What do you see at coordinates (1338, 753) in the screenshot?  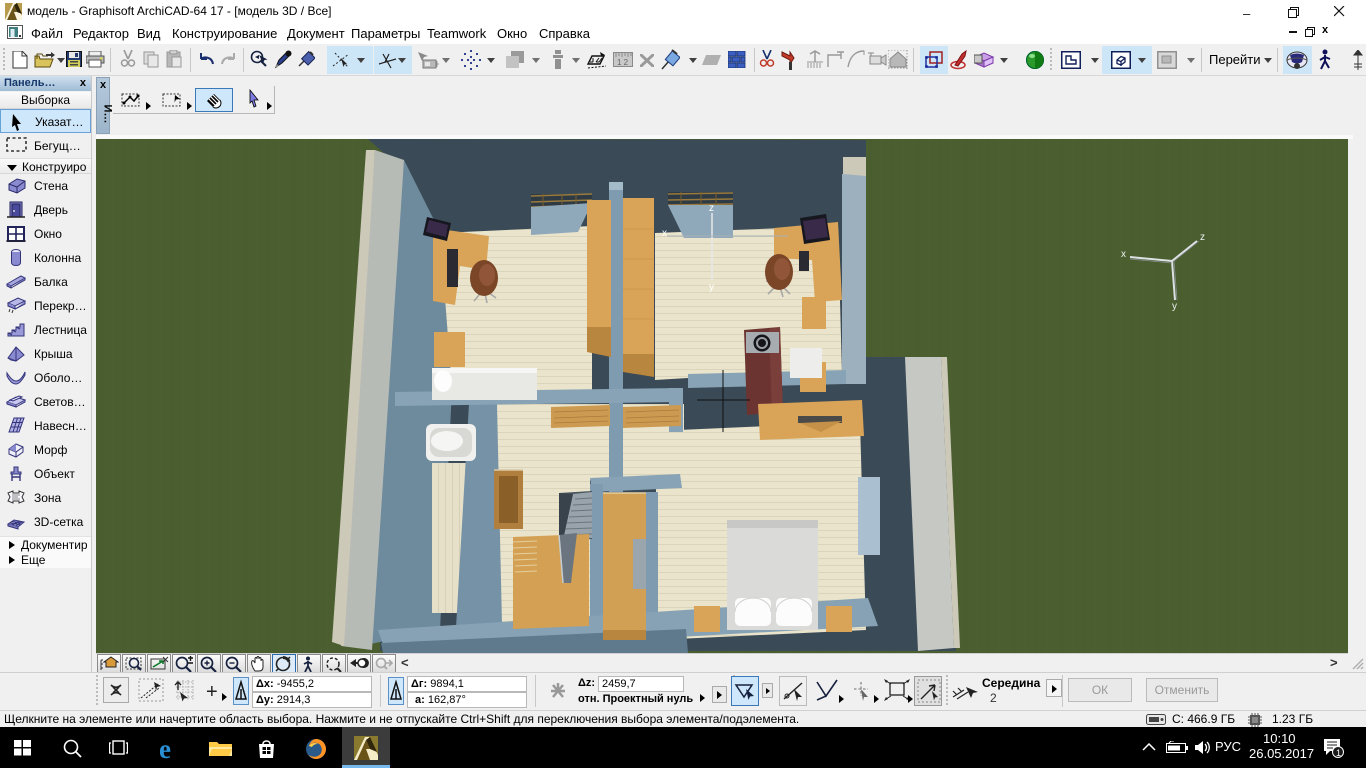 I see `svg-text: 1` at bounding box center [1338, 753].